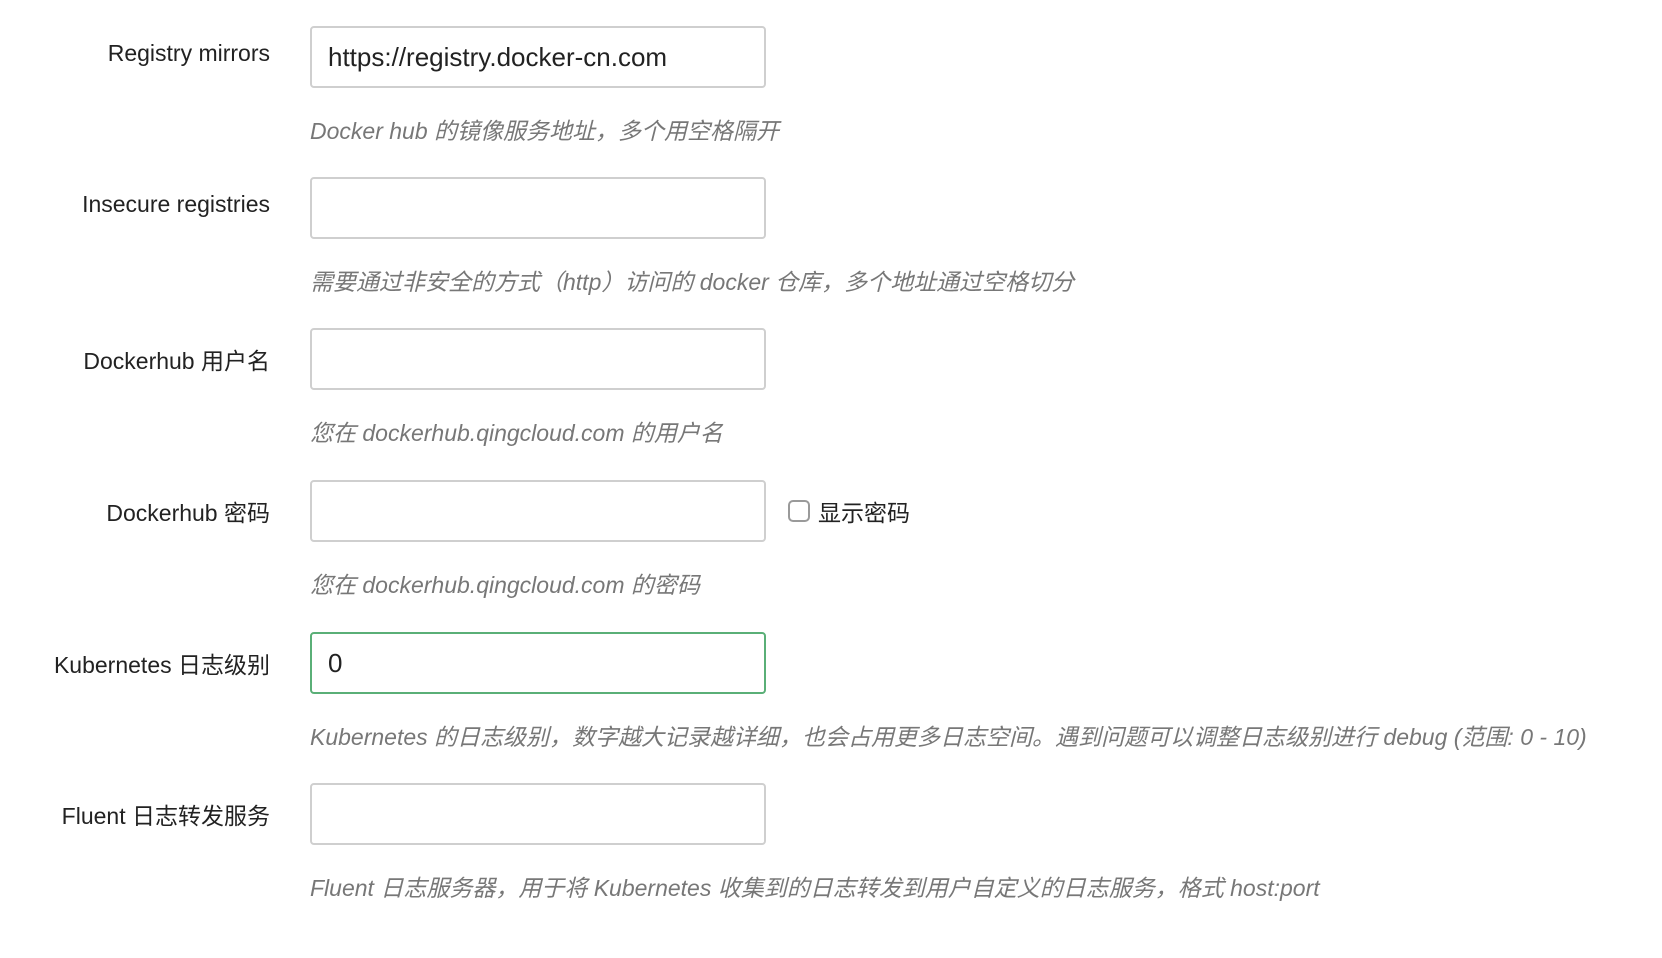  Describe the element at coordinates (799, 511) in the screenshot. I see `show-password-checkbox` at that location.